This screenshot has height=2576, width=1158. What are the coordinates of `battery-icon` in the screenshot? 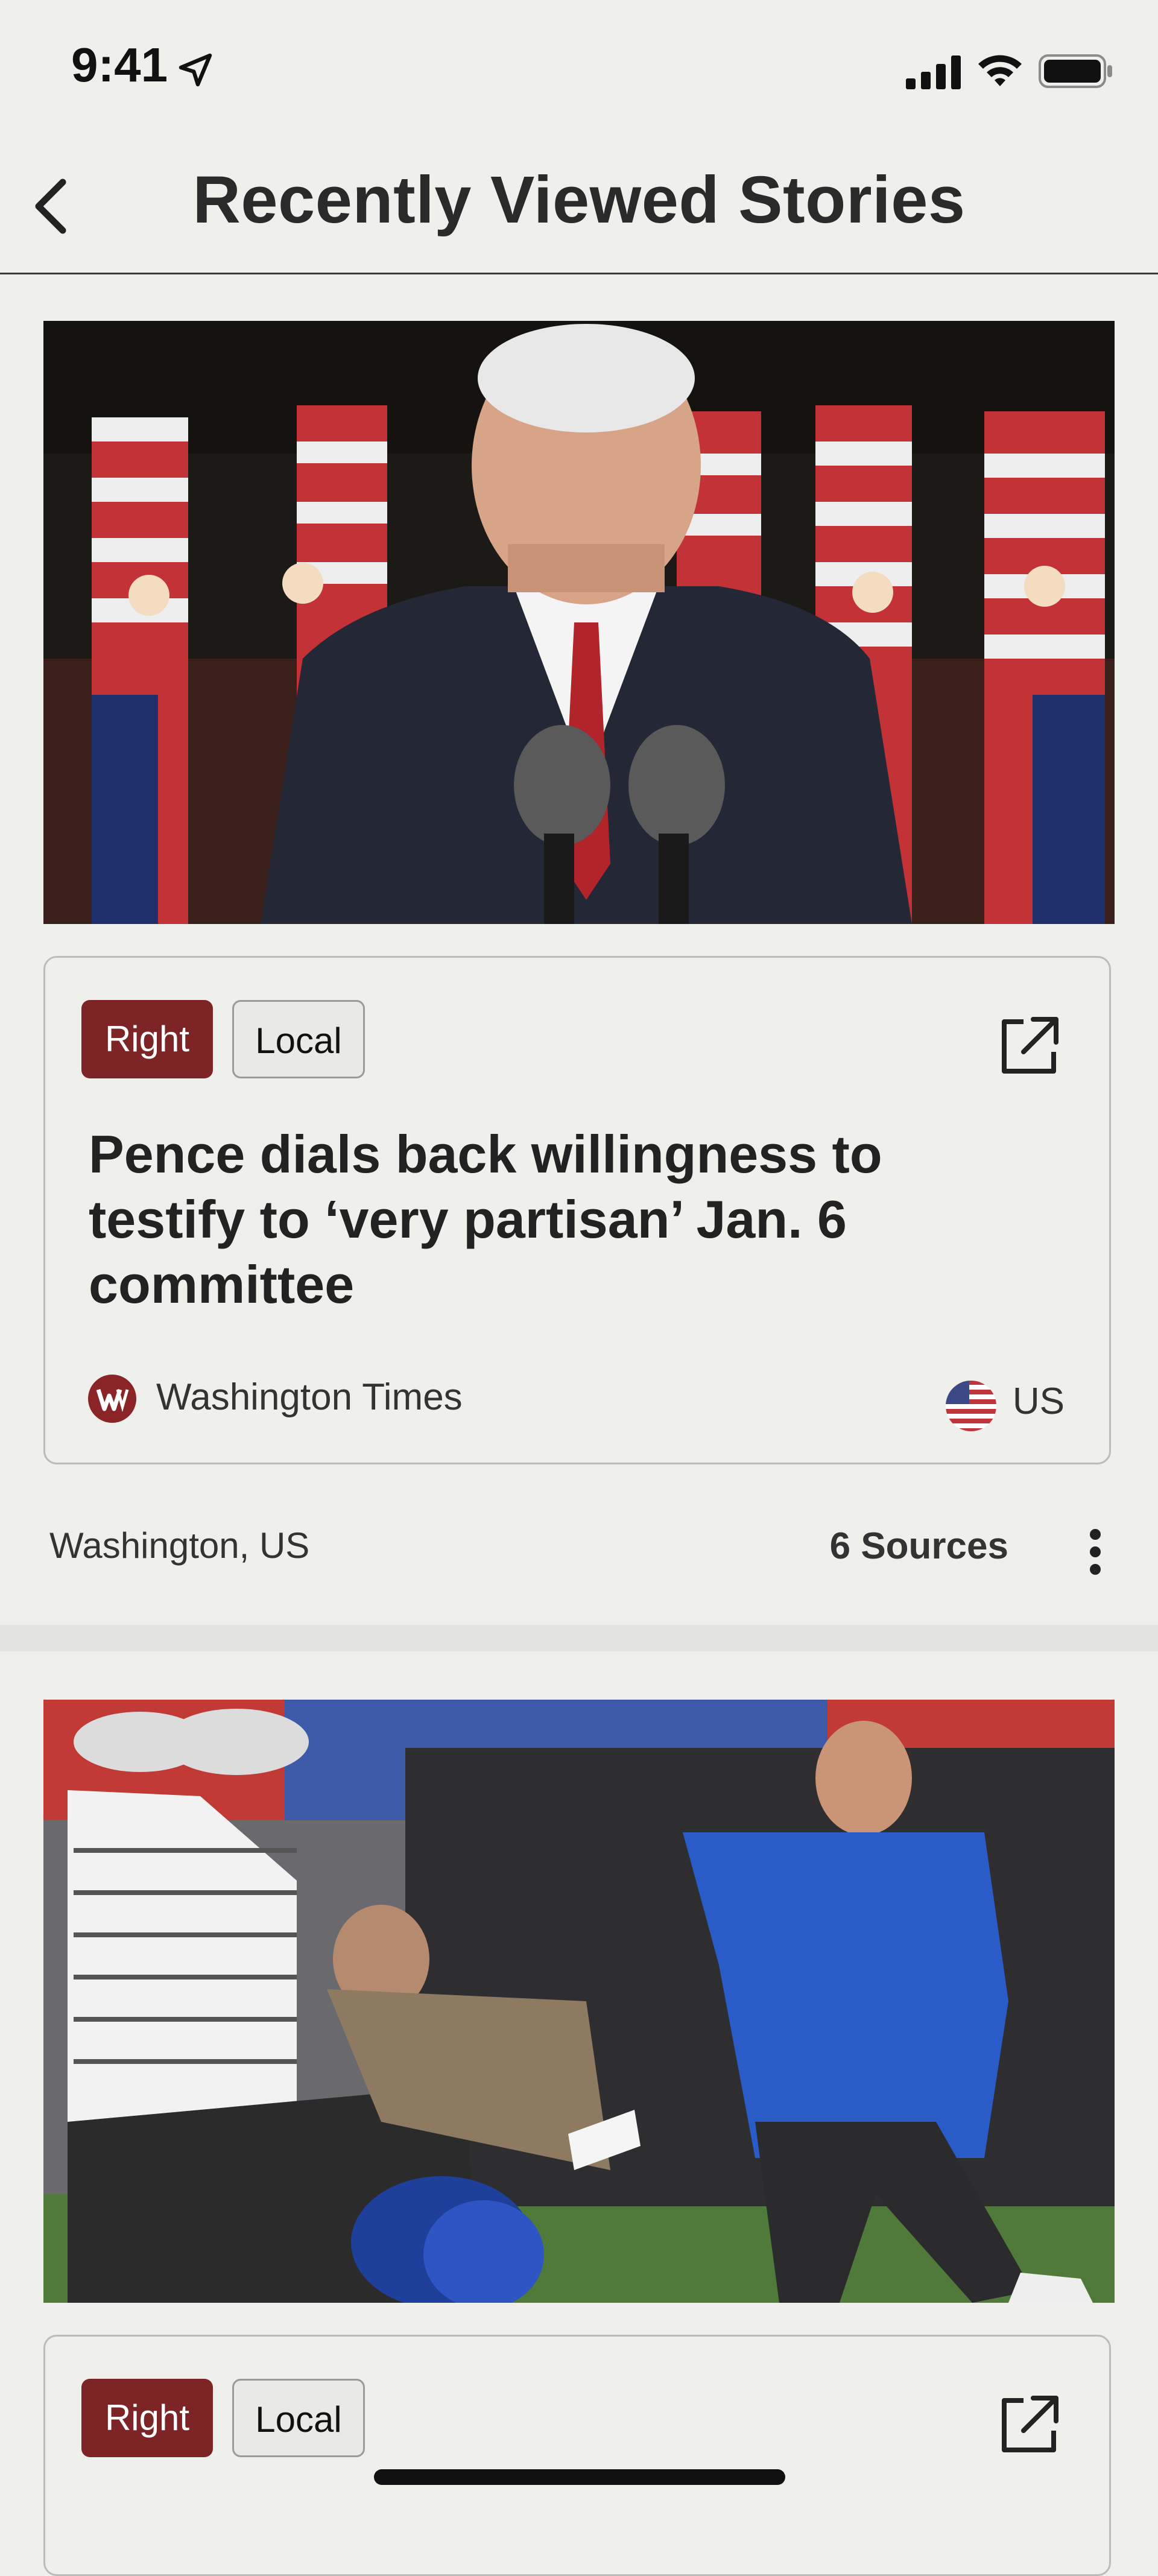 It's located at (1075, 71).